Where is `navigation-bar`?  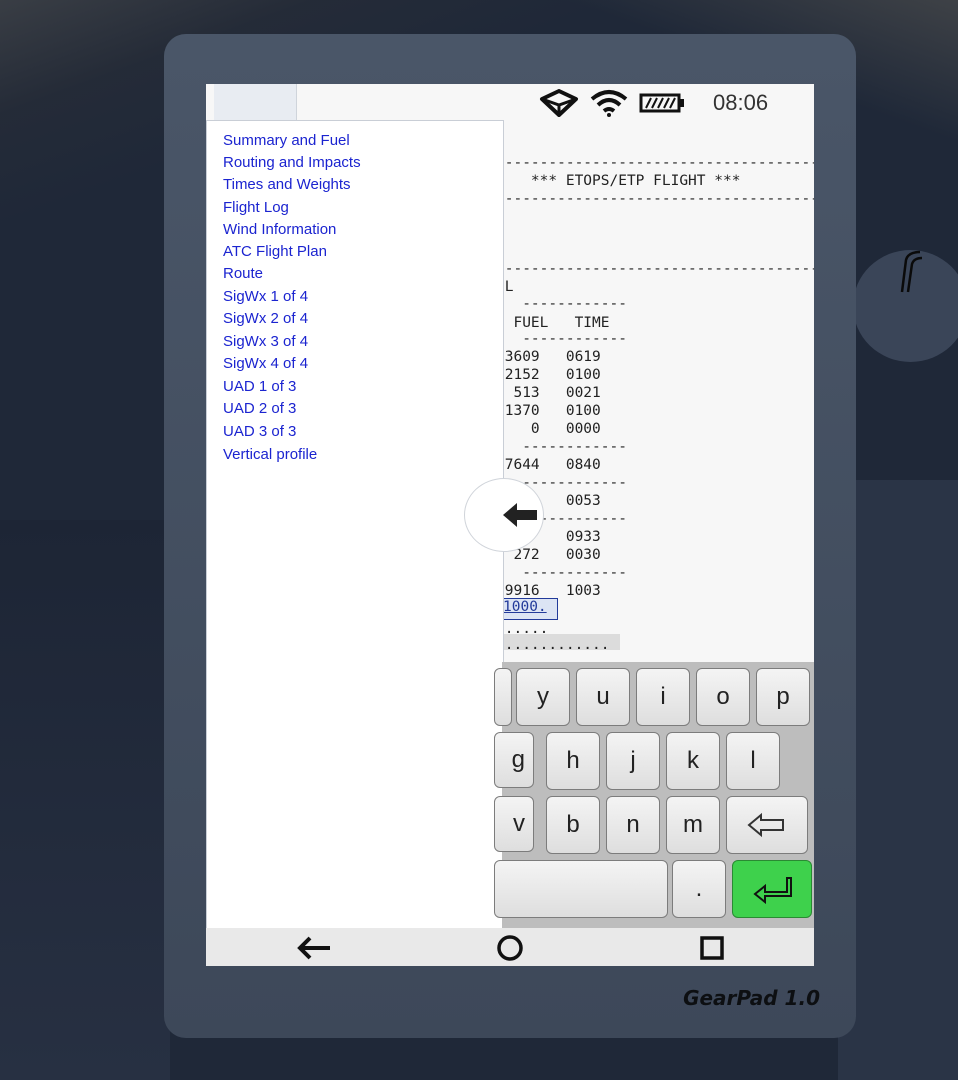
navigation-bar is located at coordinates (510, 947).